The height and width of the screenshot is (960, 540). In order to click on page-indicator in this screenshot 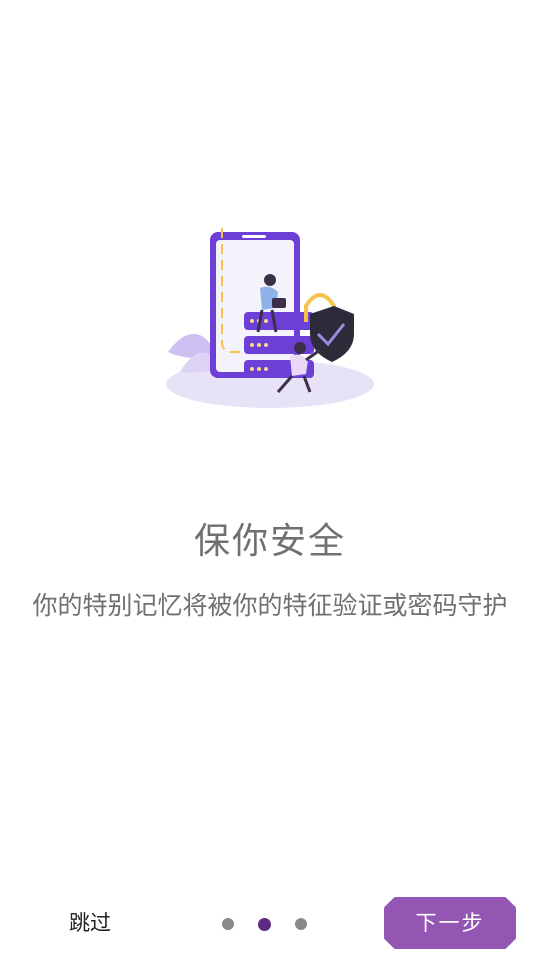, I will do `click(264, 924)`.